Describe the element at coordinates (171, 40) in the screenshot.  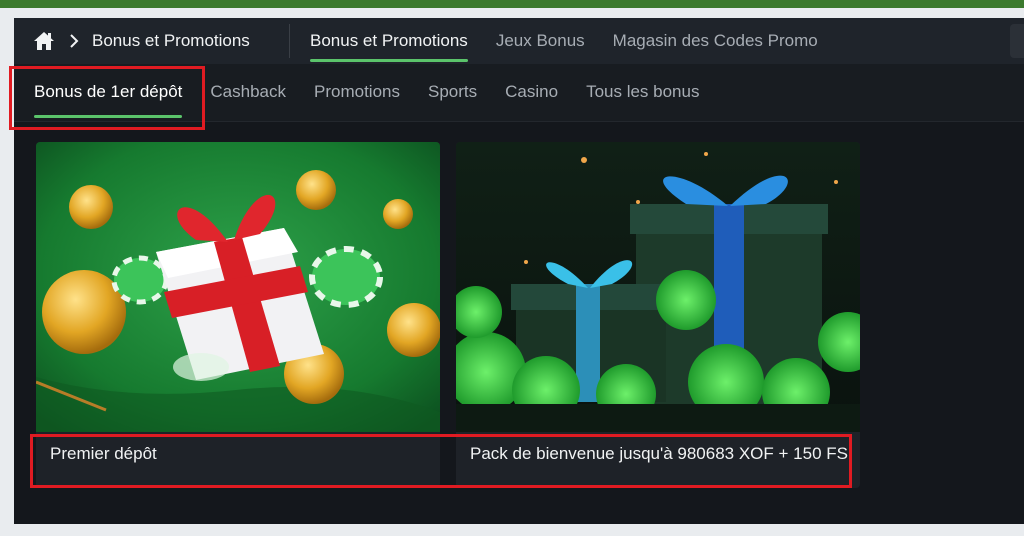
I see `breadcrumb-current: Bonus et Promotions` at that location.